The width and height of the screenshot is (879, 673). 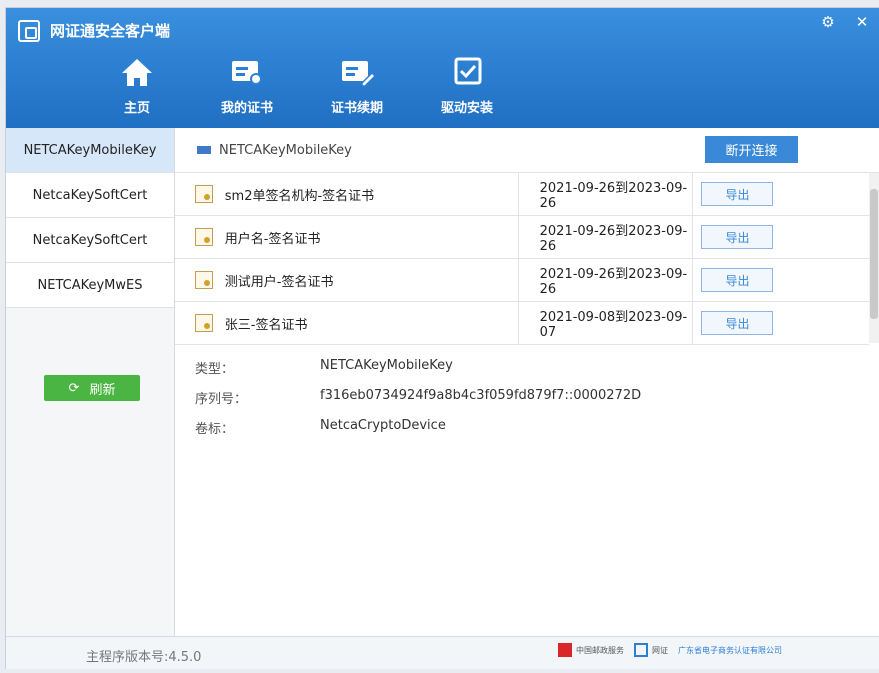 I want to click on table-row: 用户名-签名证书 2021-09-26到2023-09-26 导出, so click(x=522, y=237).